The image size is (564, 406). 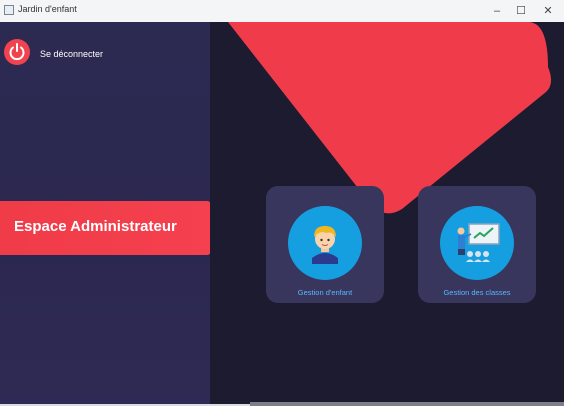 What do you see at coordinates (71, 54) in the screenshot?
I see `logout-link: Se déconnecter` at bounding box center [71, 54].